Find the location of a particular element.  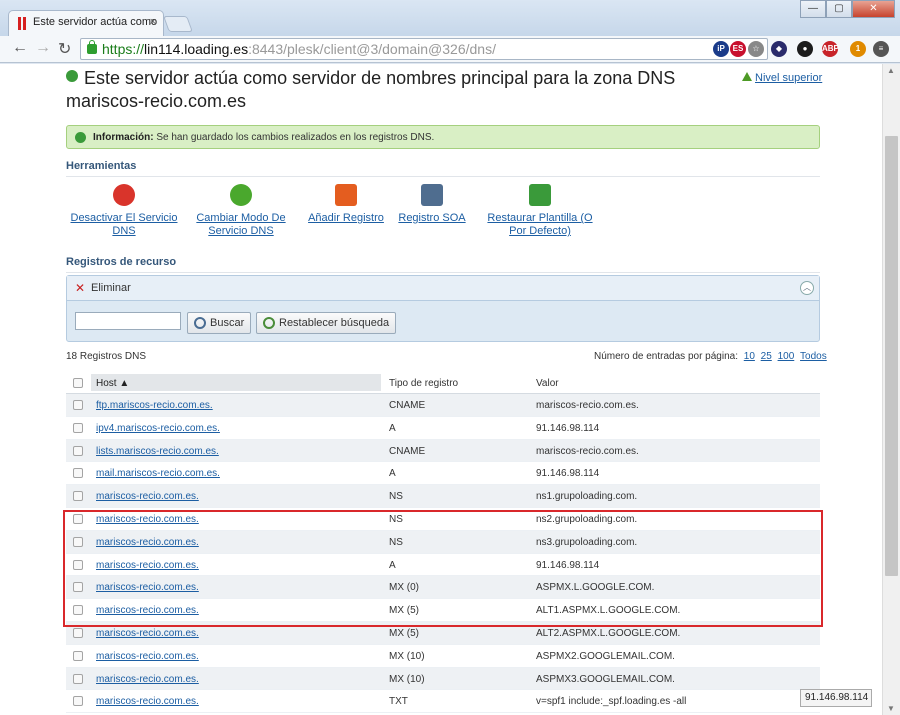

extension-icon: ☆ is located at coordinates (756, 49).